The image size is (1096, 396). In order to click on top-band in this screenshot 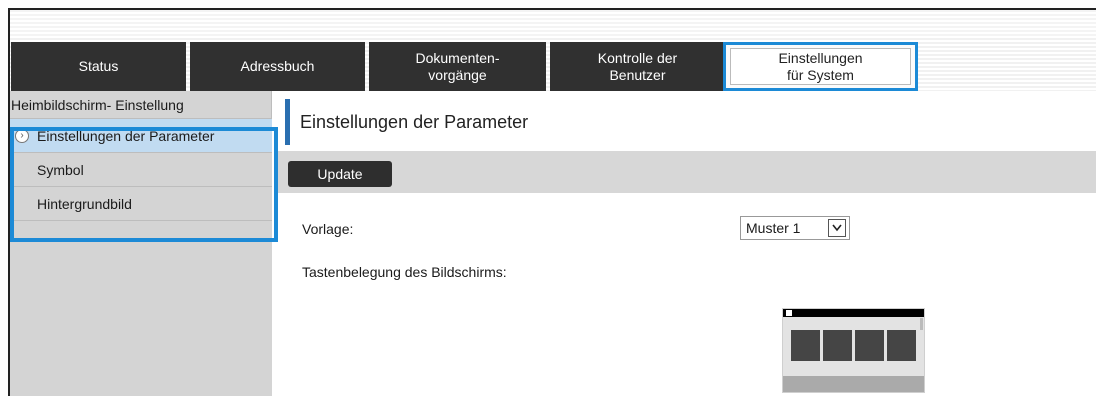, I will do `click(553, 24)`.